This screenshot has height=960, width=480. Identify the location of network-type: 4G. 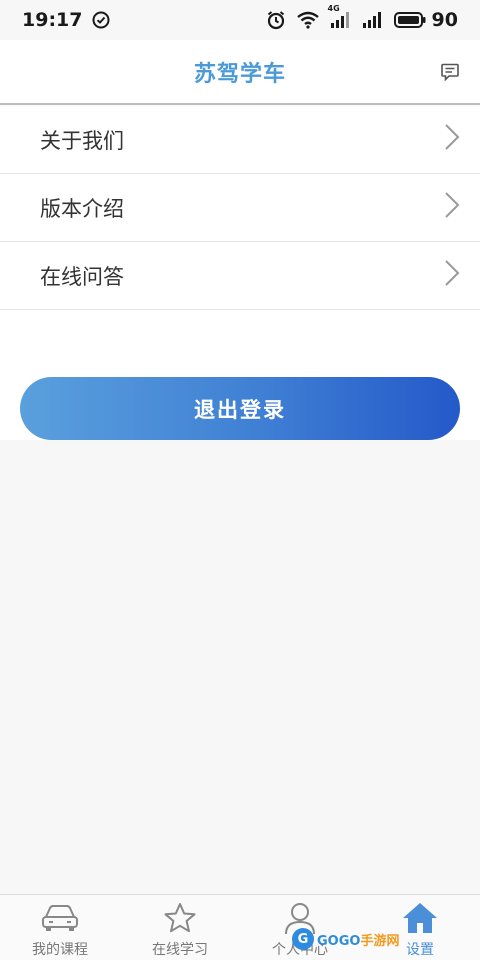
(333, 8).